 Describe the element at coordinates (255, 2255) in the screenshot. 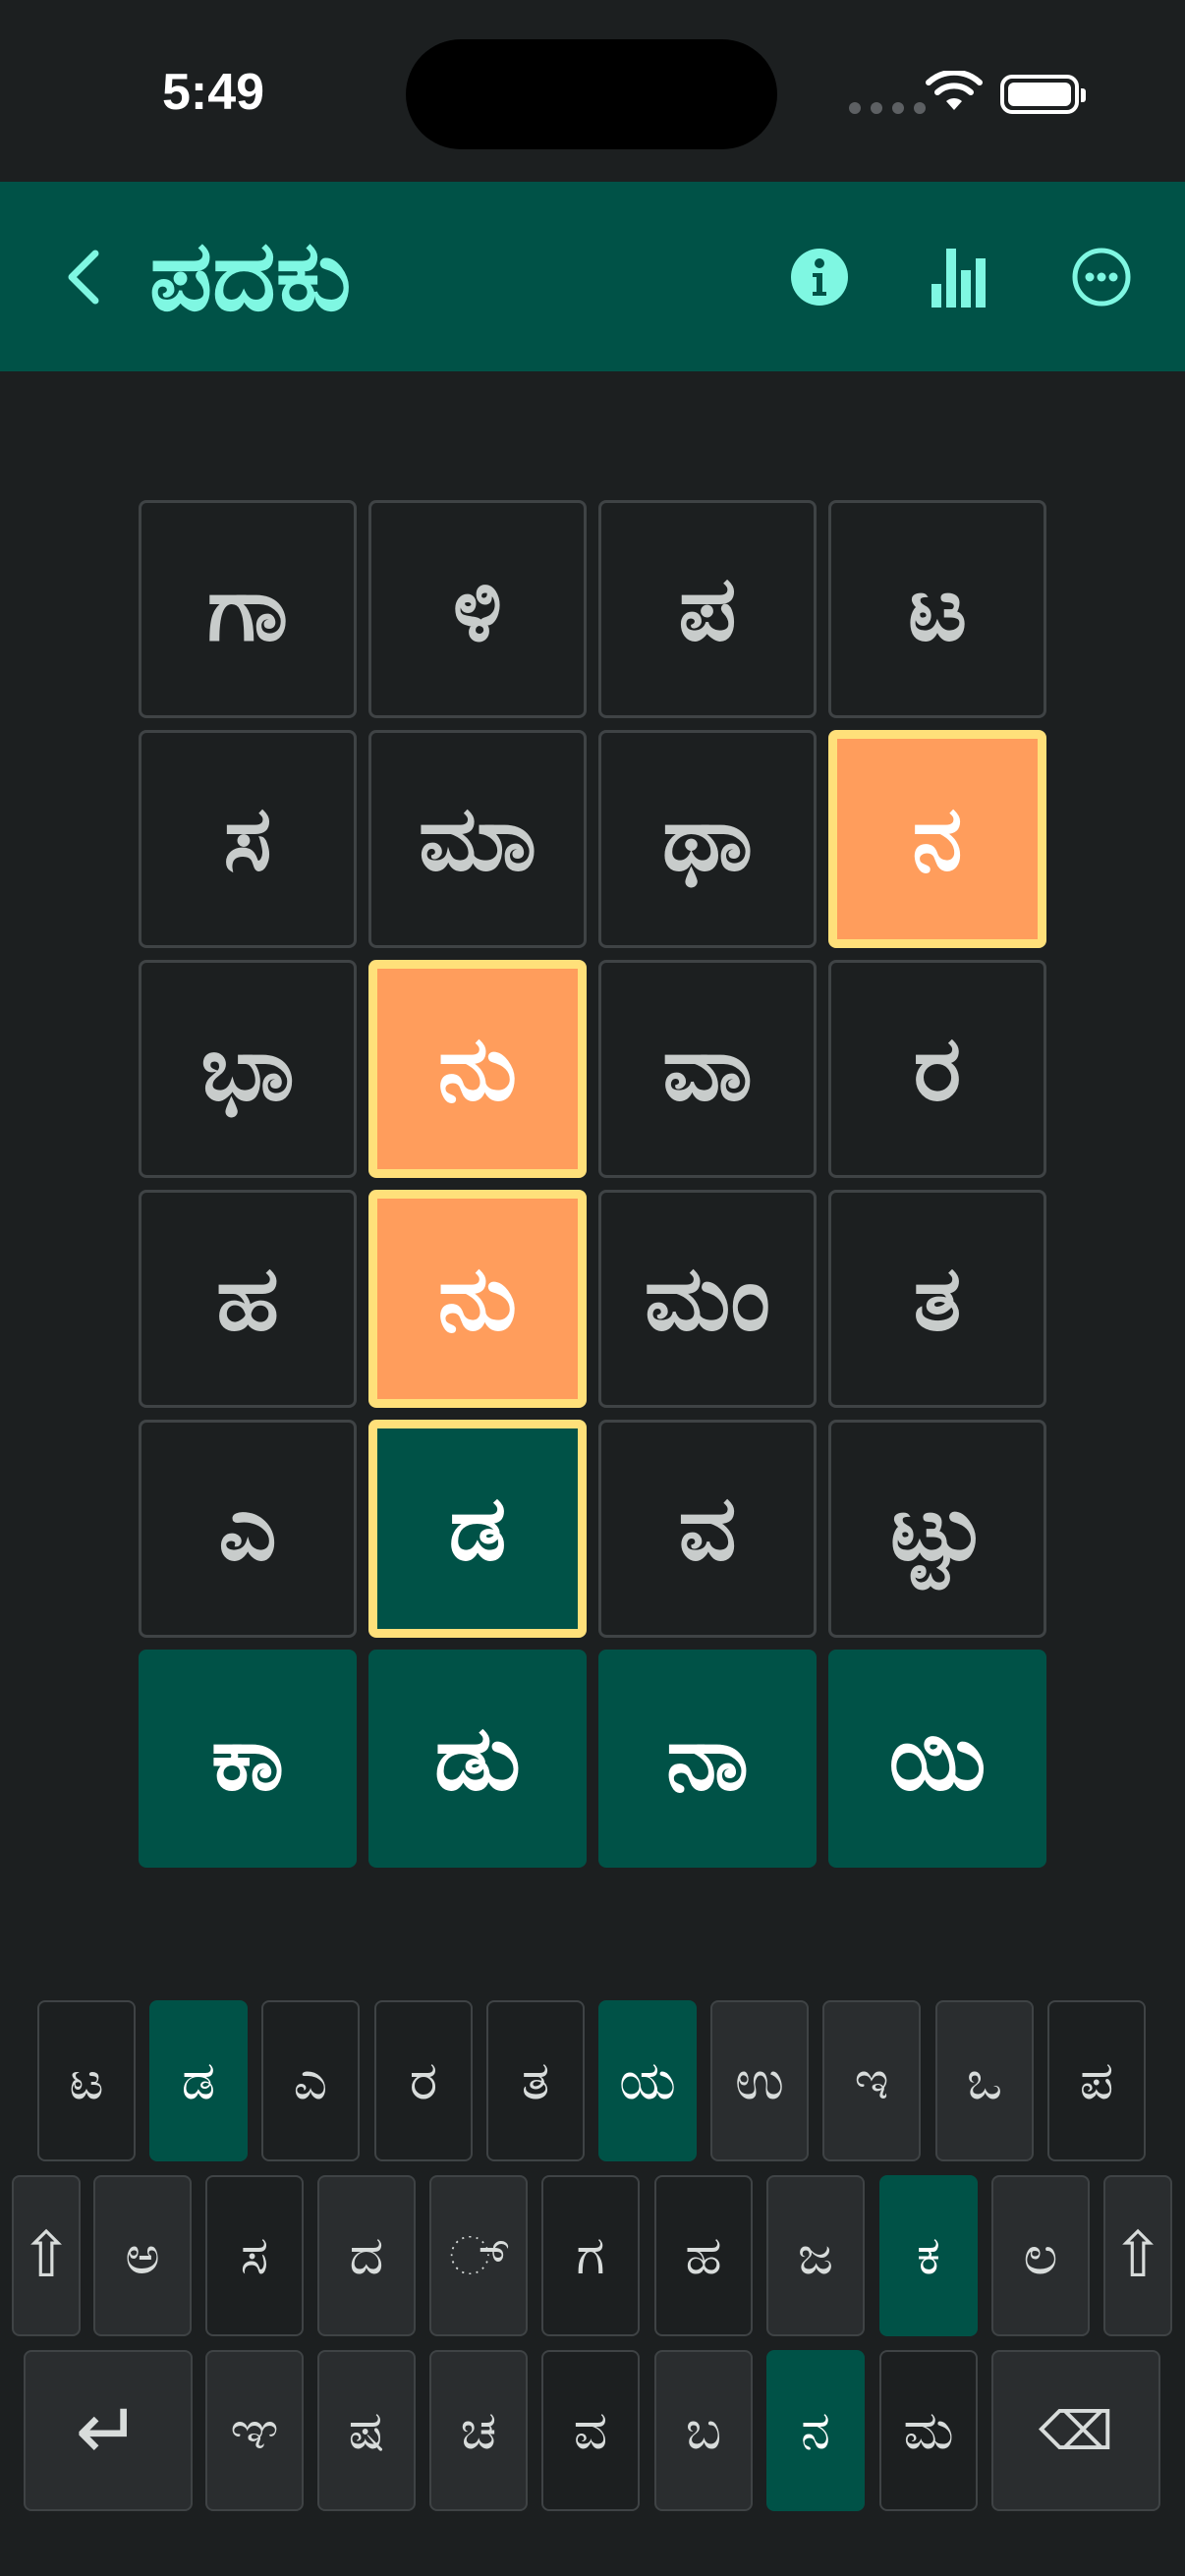

I see `keyboard-key: ಸ` at that location.